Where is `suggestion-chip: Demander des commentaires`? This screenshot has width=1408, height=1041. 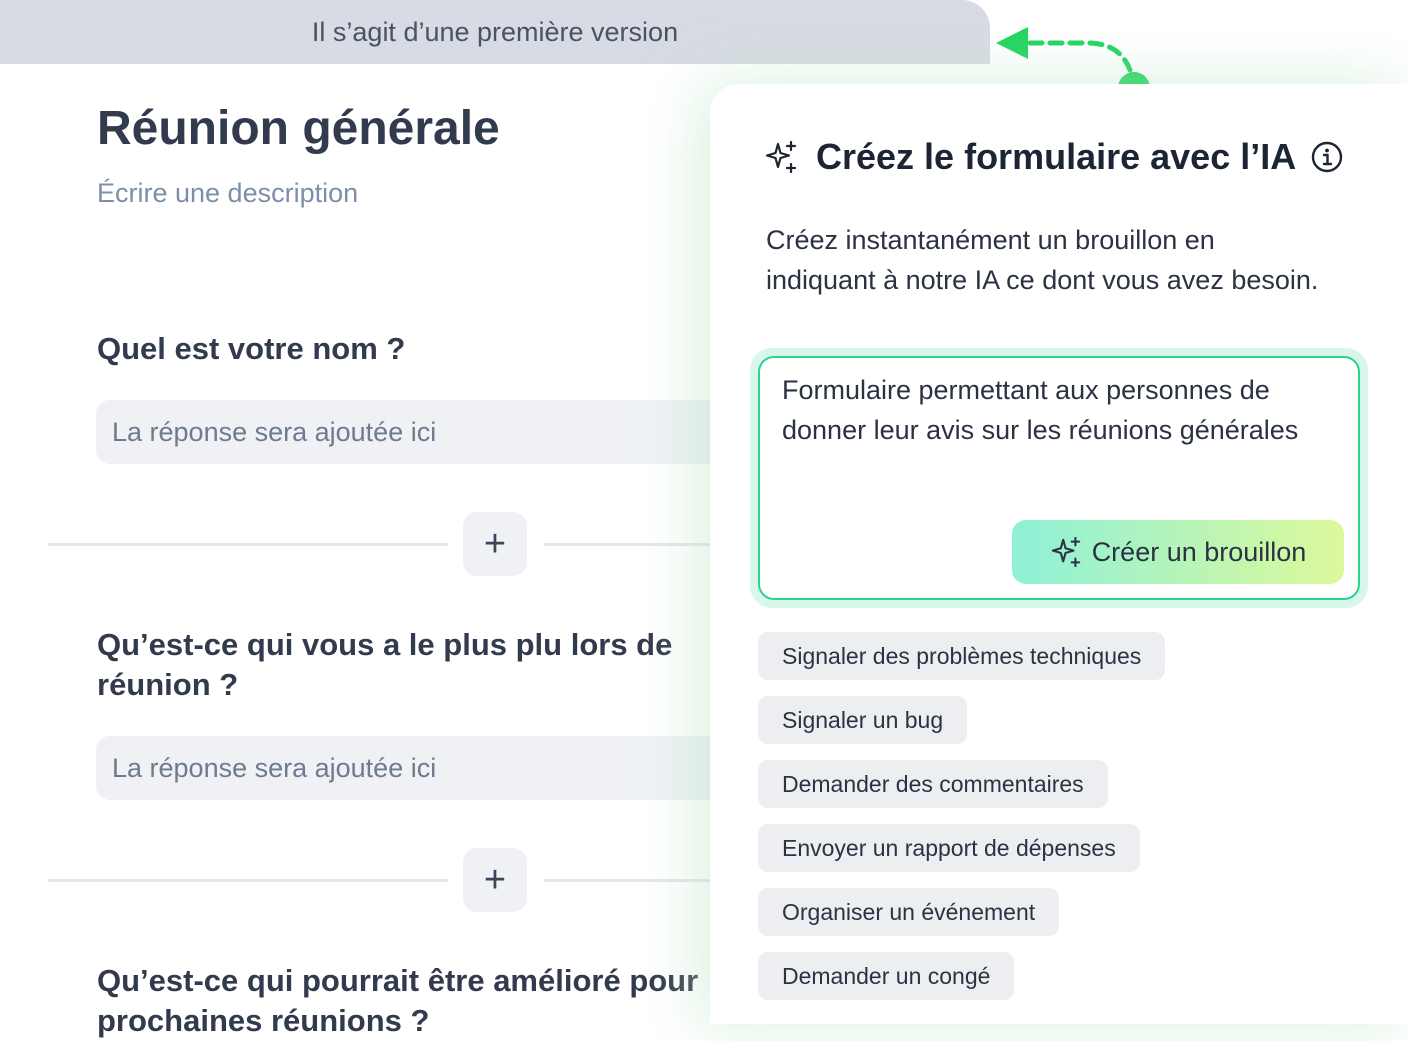 suggestion-chip: Demander des commentaires is located at coordinates (933, 784).